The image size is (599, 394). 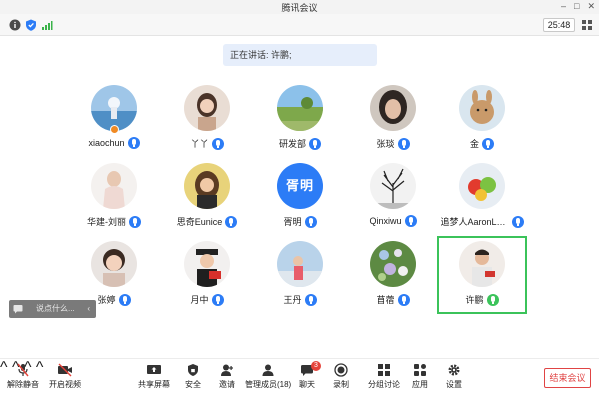 What do you see at coordinates (47, 25) in the screenshot?
I see `signal-icon` at bounding box center [47, 25].